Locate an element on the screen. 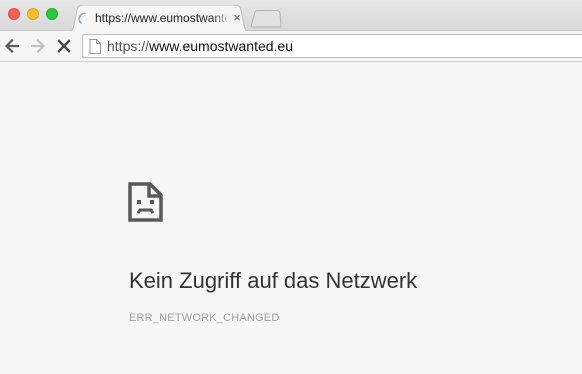 Image resolution: width=582 pixels, height=374 pixels. forward-arrow-icon is located at coordinates (38, 46).